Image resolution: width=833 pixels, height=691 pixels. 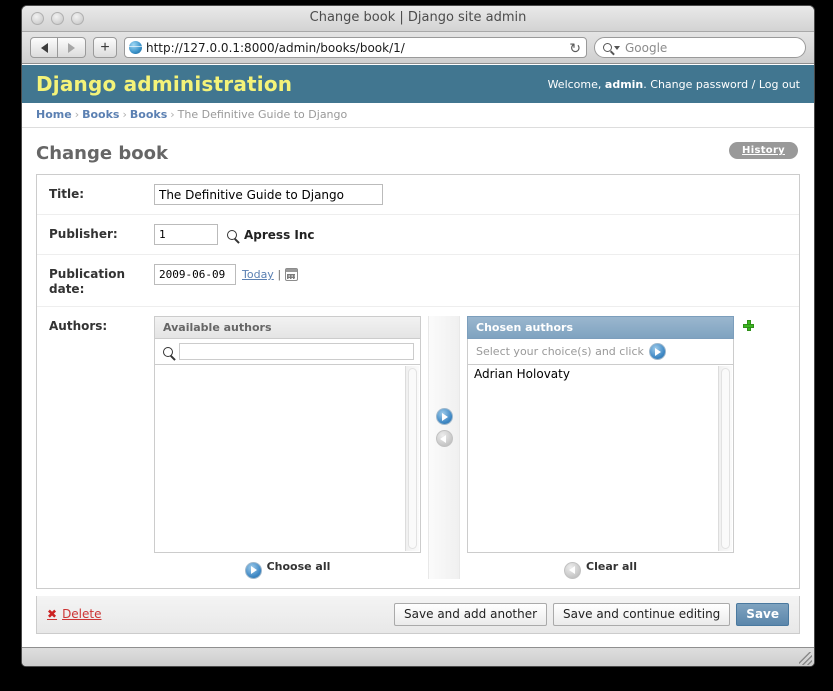 What do you see at coordinates (54, 114) in the screenshot?
I see `breadcrumb-item-home: Home` at bounding box center [54, 114].